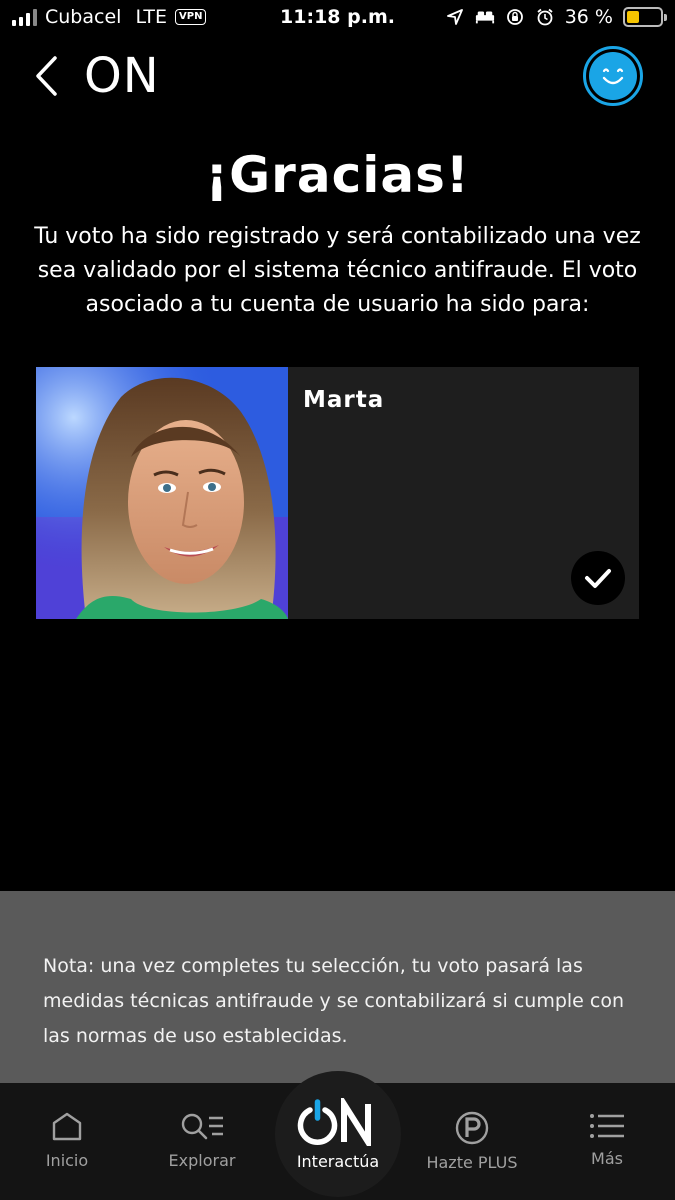 This screenshot has height=1200, width=675. I want to click on tab-hazte-plus: Hazte PLUS, so click(472, 1141).